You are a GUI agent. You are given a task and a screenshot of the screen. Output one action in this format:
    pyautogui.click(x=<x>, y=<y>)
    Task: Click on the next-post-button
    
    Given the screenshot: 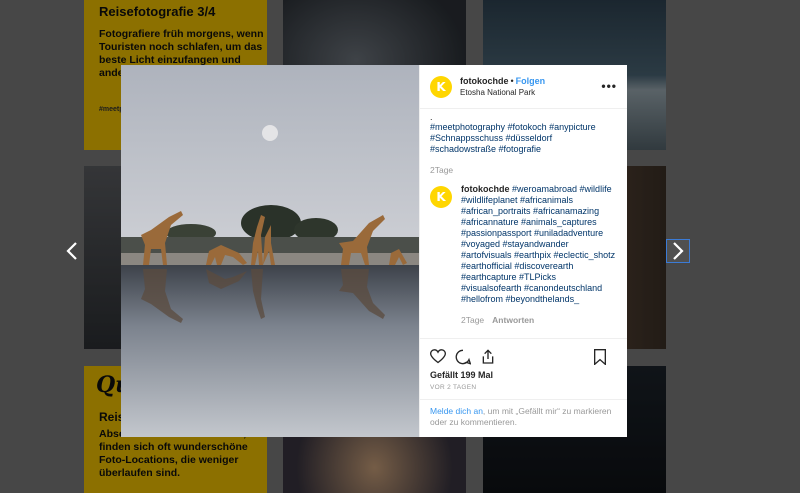 What is the action you would take?
    pyautogui.click(x=678, y=251)
    